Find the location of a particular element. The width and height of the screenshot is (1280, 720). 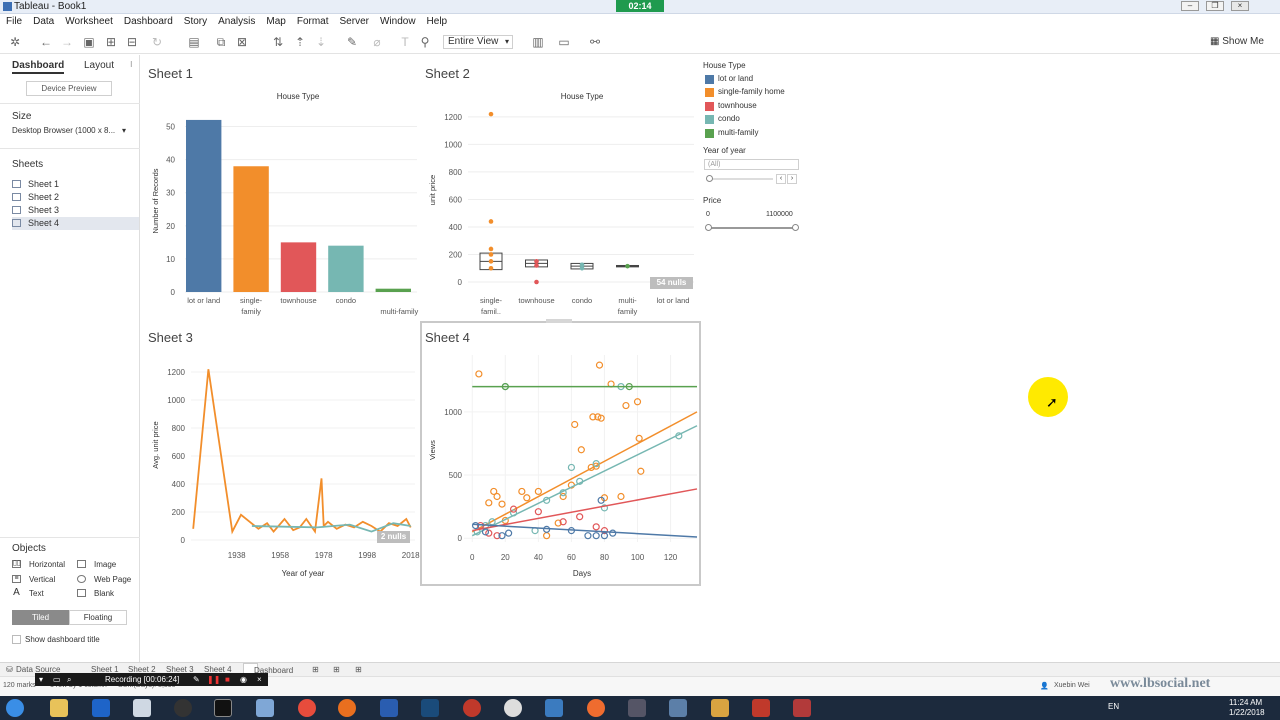

show-cards-icon: ▥ is located at coordinates (538, 42).